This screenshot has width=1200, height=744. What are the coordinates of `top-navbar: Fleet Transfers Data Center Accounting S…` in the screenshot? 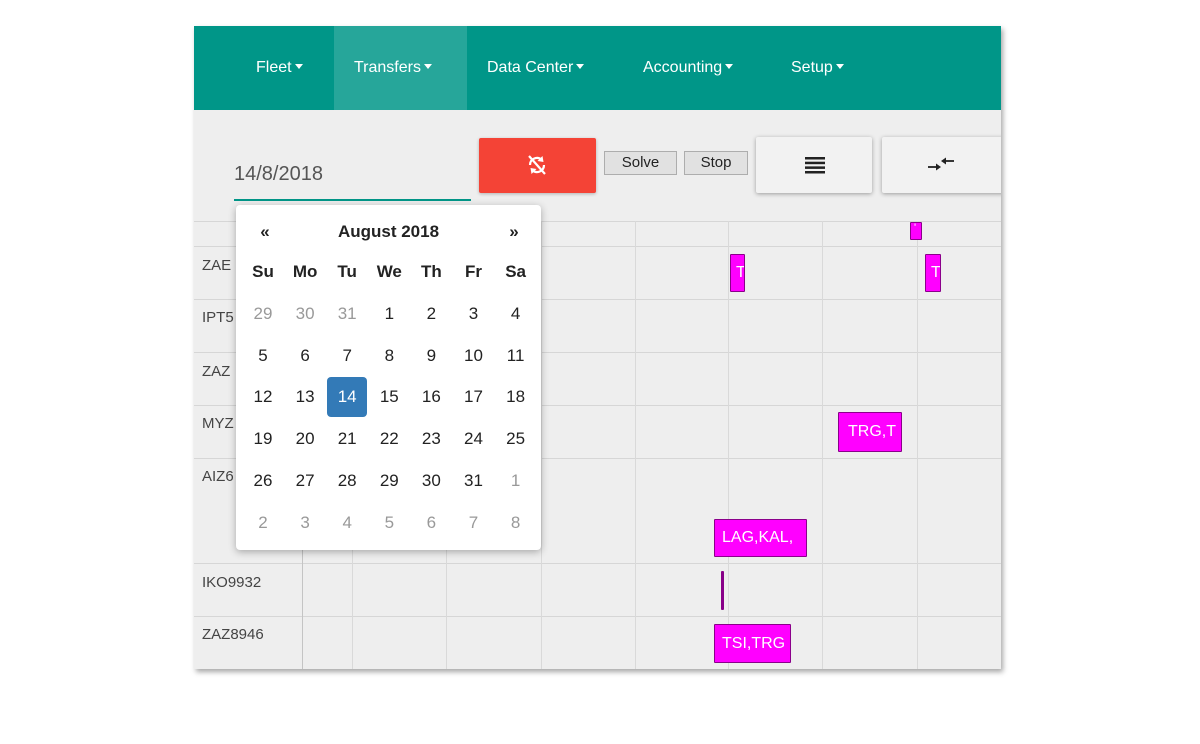 It's located at (597, 68).